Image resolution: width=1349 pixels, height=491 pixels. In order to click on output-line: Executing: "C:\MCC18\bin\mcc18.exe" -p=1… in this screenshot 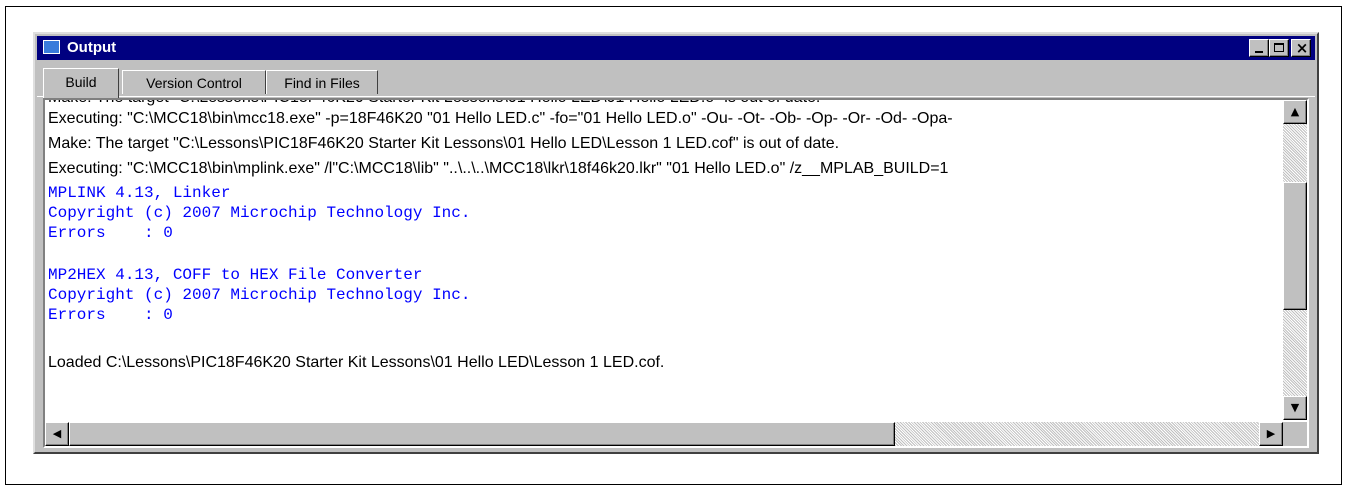, I will do `click(500, 118)`.